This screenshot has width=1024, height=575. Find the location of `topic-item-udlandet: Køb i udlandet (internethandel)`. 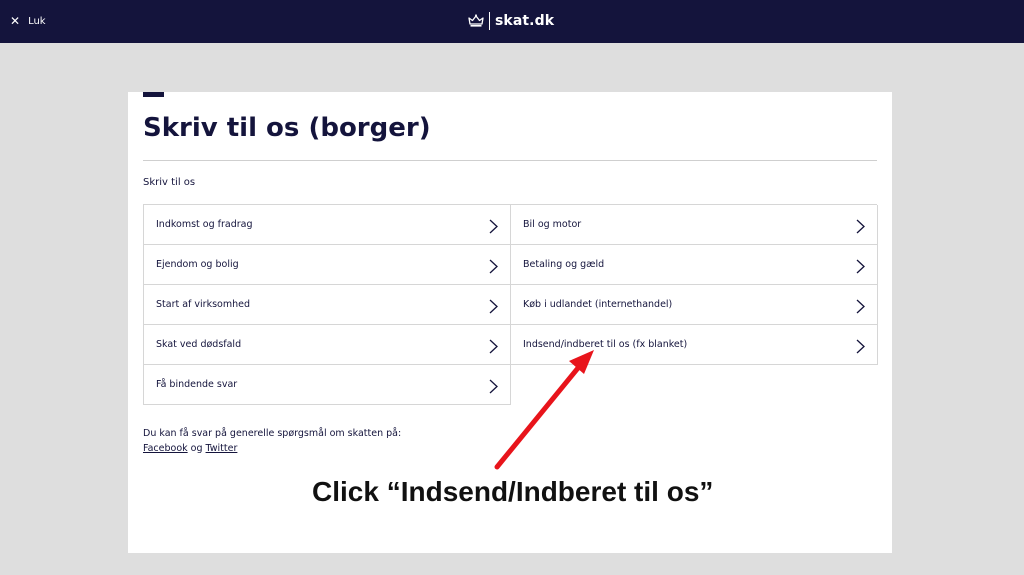

topic-item-udlandet: Køb i udlandet (internethandel) is located at coordinates (694, 305).